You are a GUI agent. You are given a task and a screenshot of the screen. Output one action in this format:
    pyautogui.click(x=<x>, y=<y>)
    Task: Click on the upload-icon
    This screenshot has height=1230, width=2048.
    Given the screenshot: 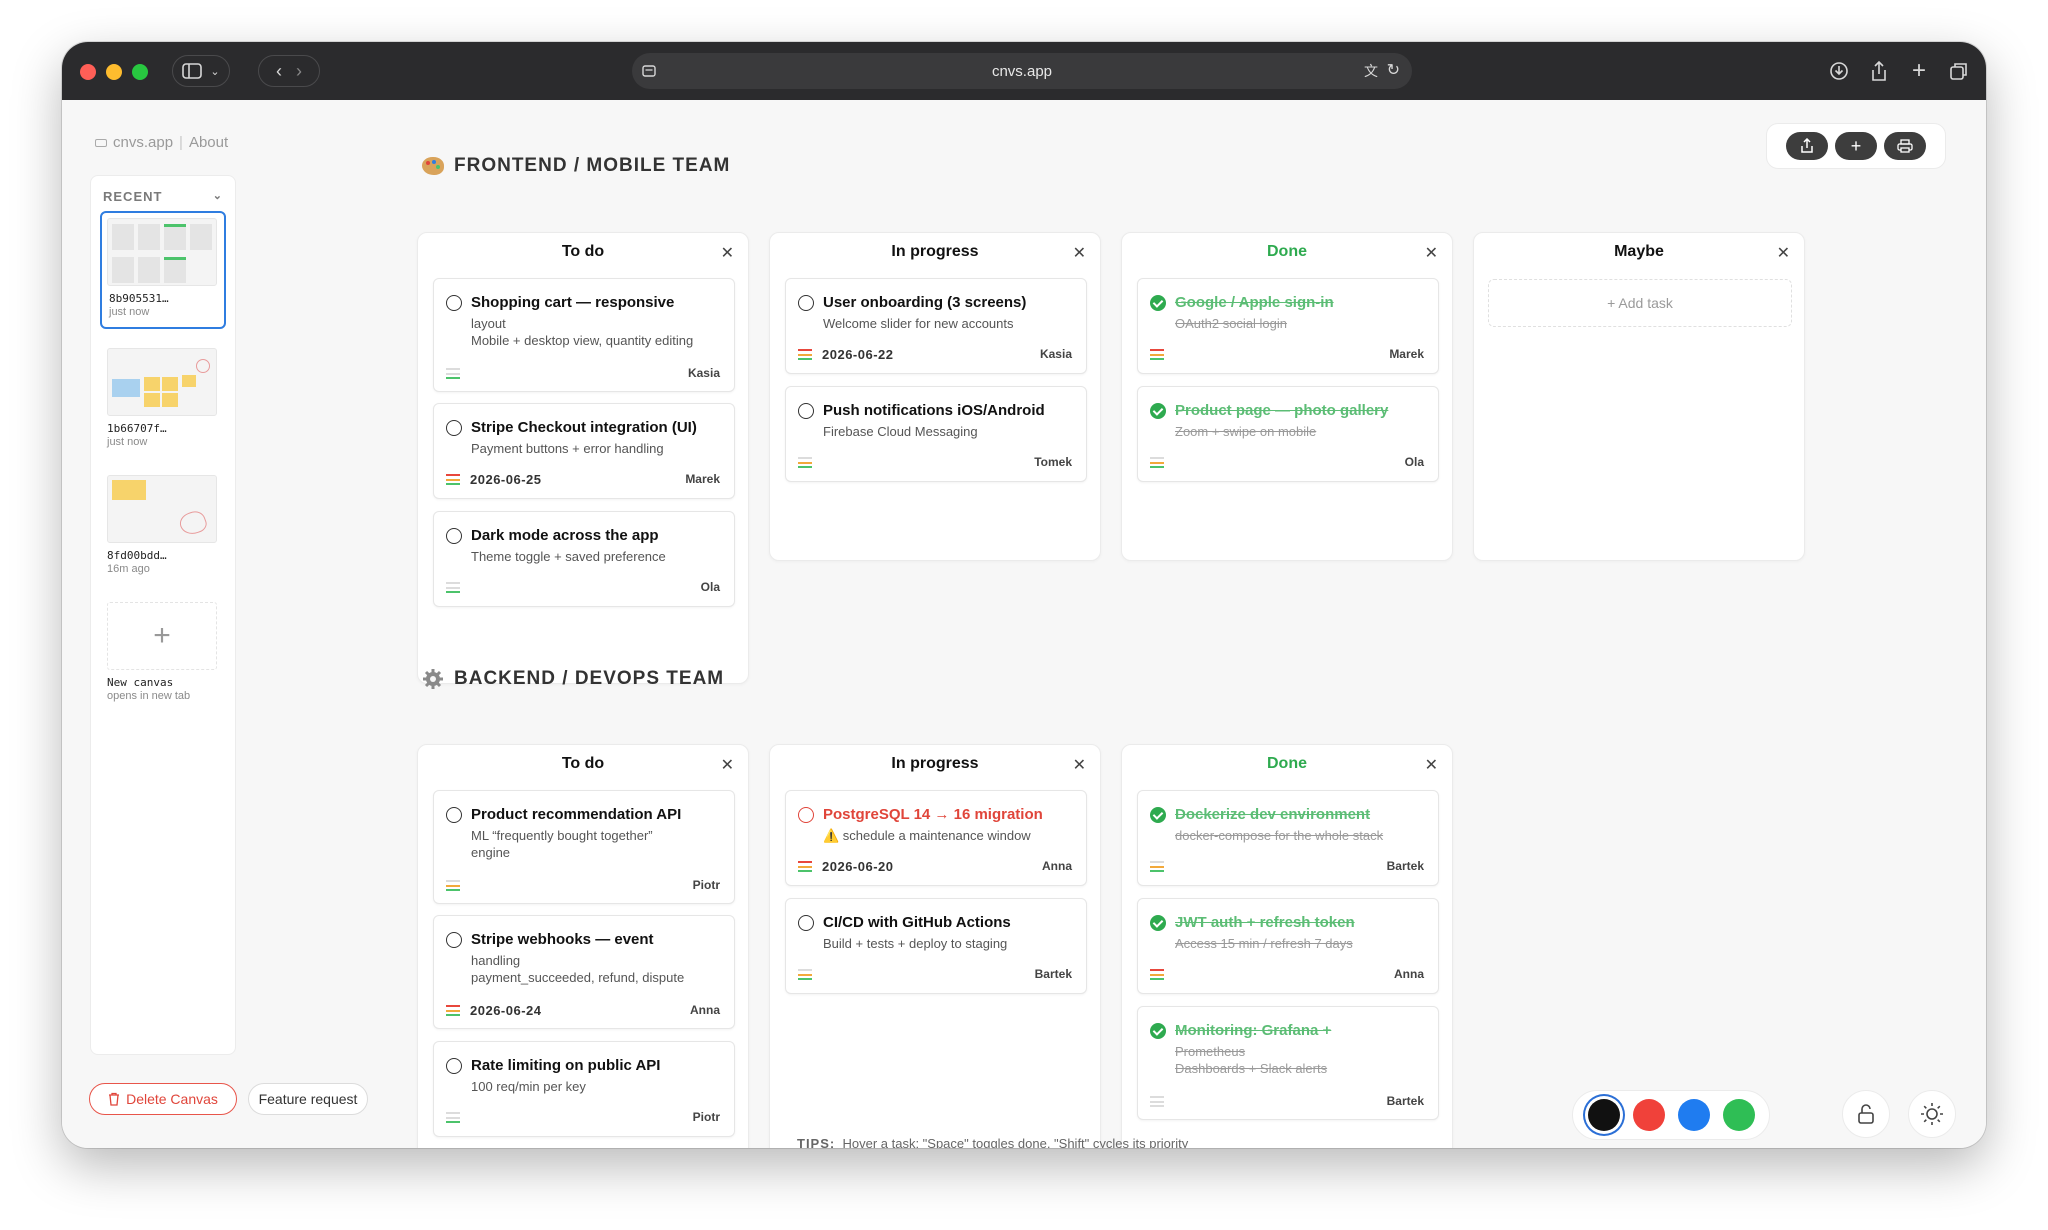 What is the action you would take?
    pyautogui.click(x=1807, y=145)
    